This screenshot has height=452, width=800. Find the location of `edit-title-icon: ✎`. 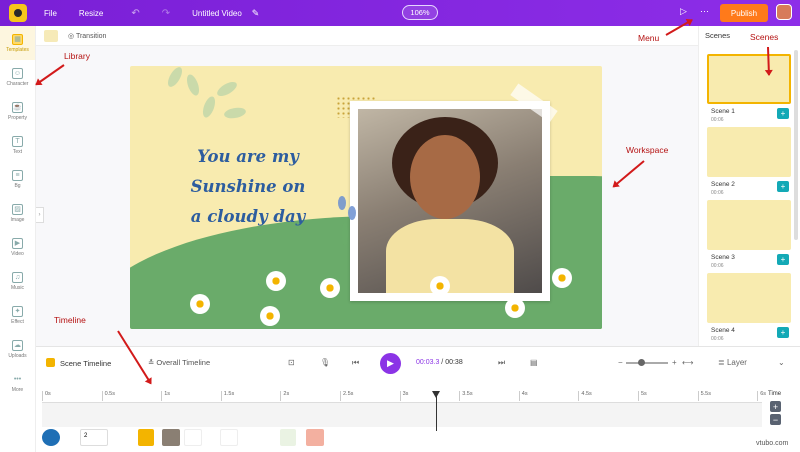

edit-title-icon: ✎ is located at coordinates (256, 13).